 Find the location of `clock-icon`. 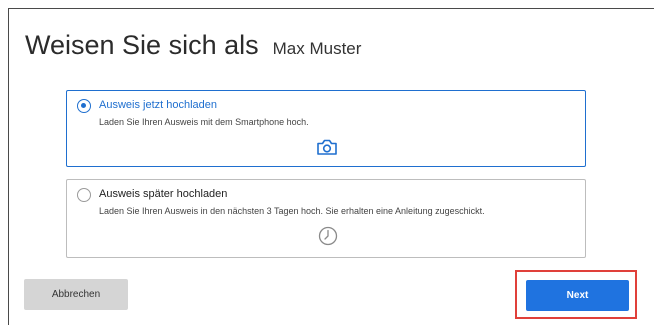

clock-icon is located at coordinates (328, 238).